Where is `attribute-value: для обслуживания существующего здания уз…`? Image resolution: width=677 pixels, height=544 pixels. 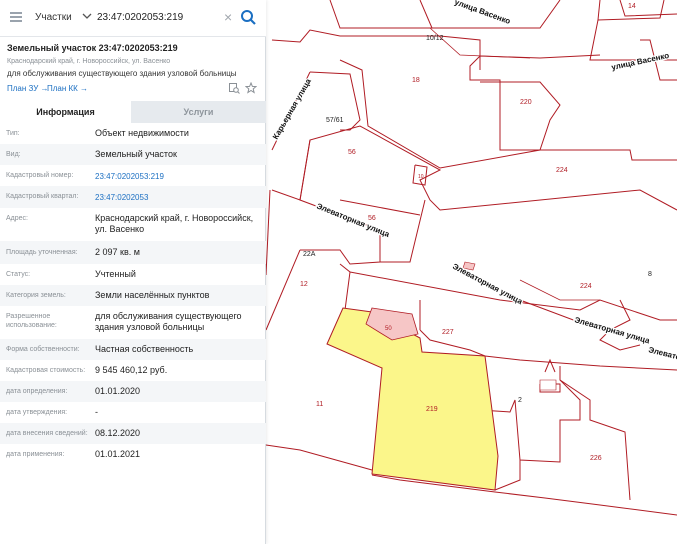
attribute-value: для обслуживания существующего здания уз… is located at coordinates (168, 321).